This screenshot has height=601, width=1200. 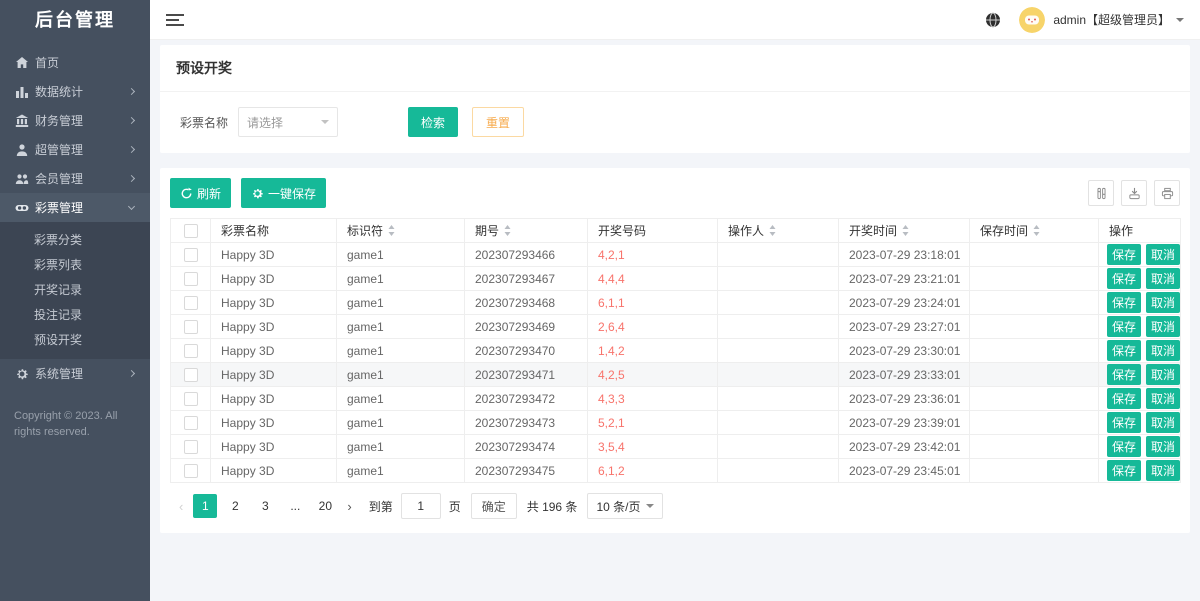 I want to click on goto-confirm-button: 确定, so click(x=493, y=506).